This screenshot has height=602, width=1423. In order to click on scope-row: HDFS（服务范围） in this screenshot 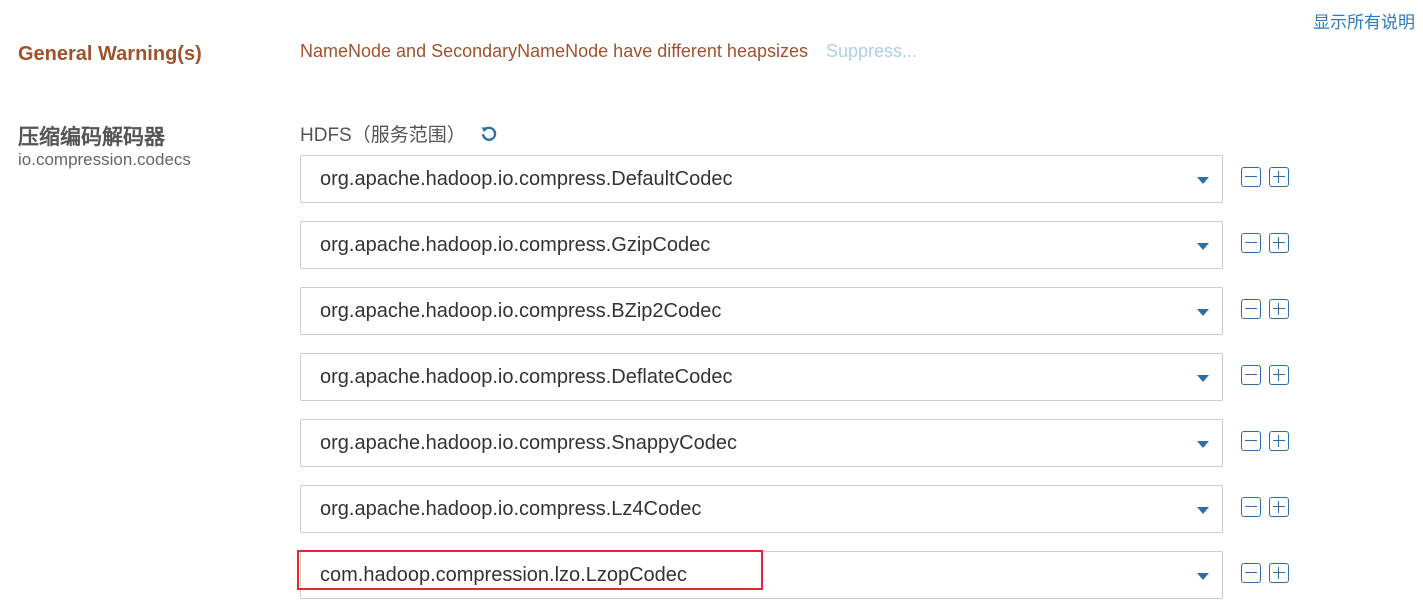, I will do `click(399, 133)`.